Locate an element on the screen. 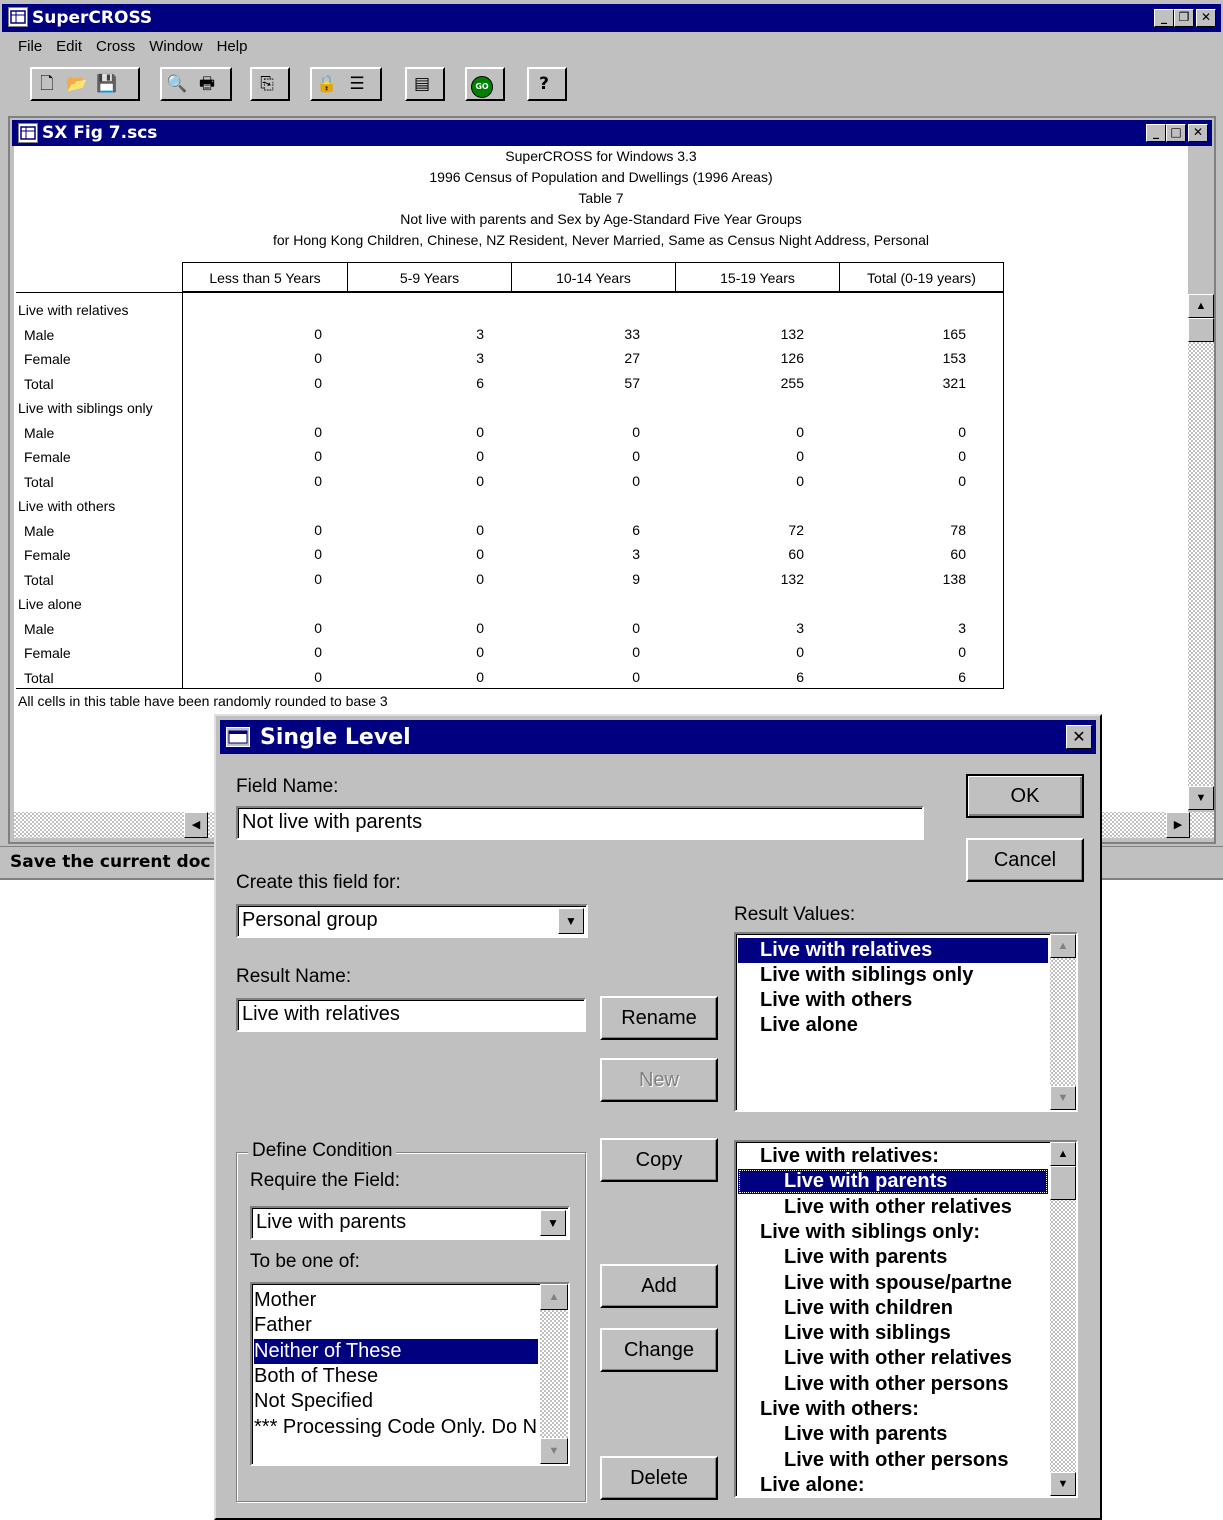  dialog-close-icon: ✕ is located at coordinates (1079, 737).